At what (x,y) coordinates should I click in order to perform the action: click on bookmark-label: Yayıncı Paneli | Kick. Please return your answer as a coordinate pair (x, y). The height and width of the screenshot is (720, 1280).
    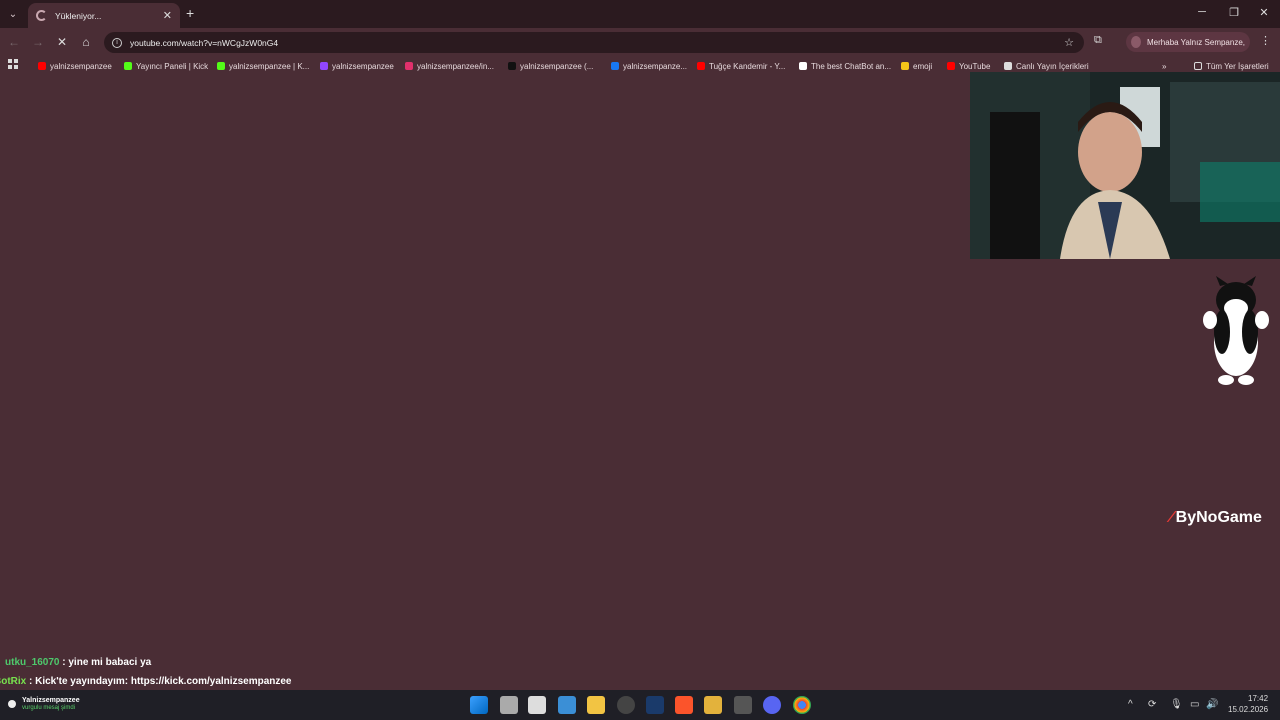
    Looking at the image, I should click on (172, 66).